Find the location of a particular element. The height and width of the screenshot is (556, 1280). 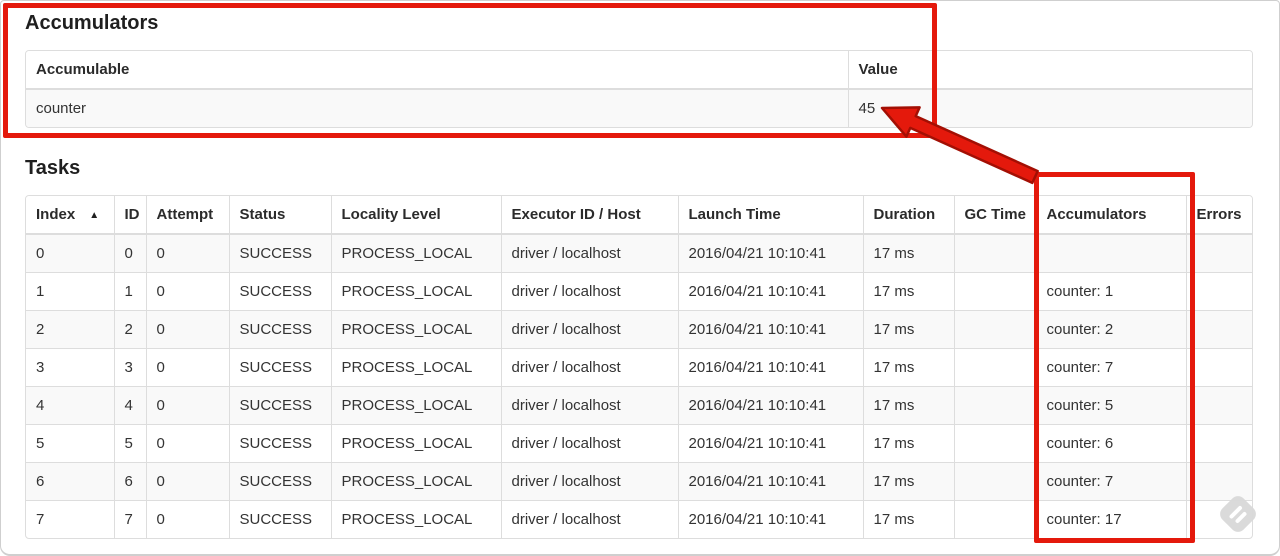

task-row-cell-accumulators is located at coordinates (1110, 253).